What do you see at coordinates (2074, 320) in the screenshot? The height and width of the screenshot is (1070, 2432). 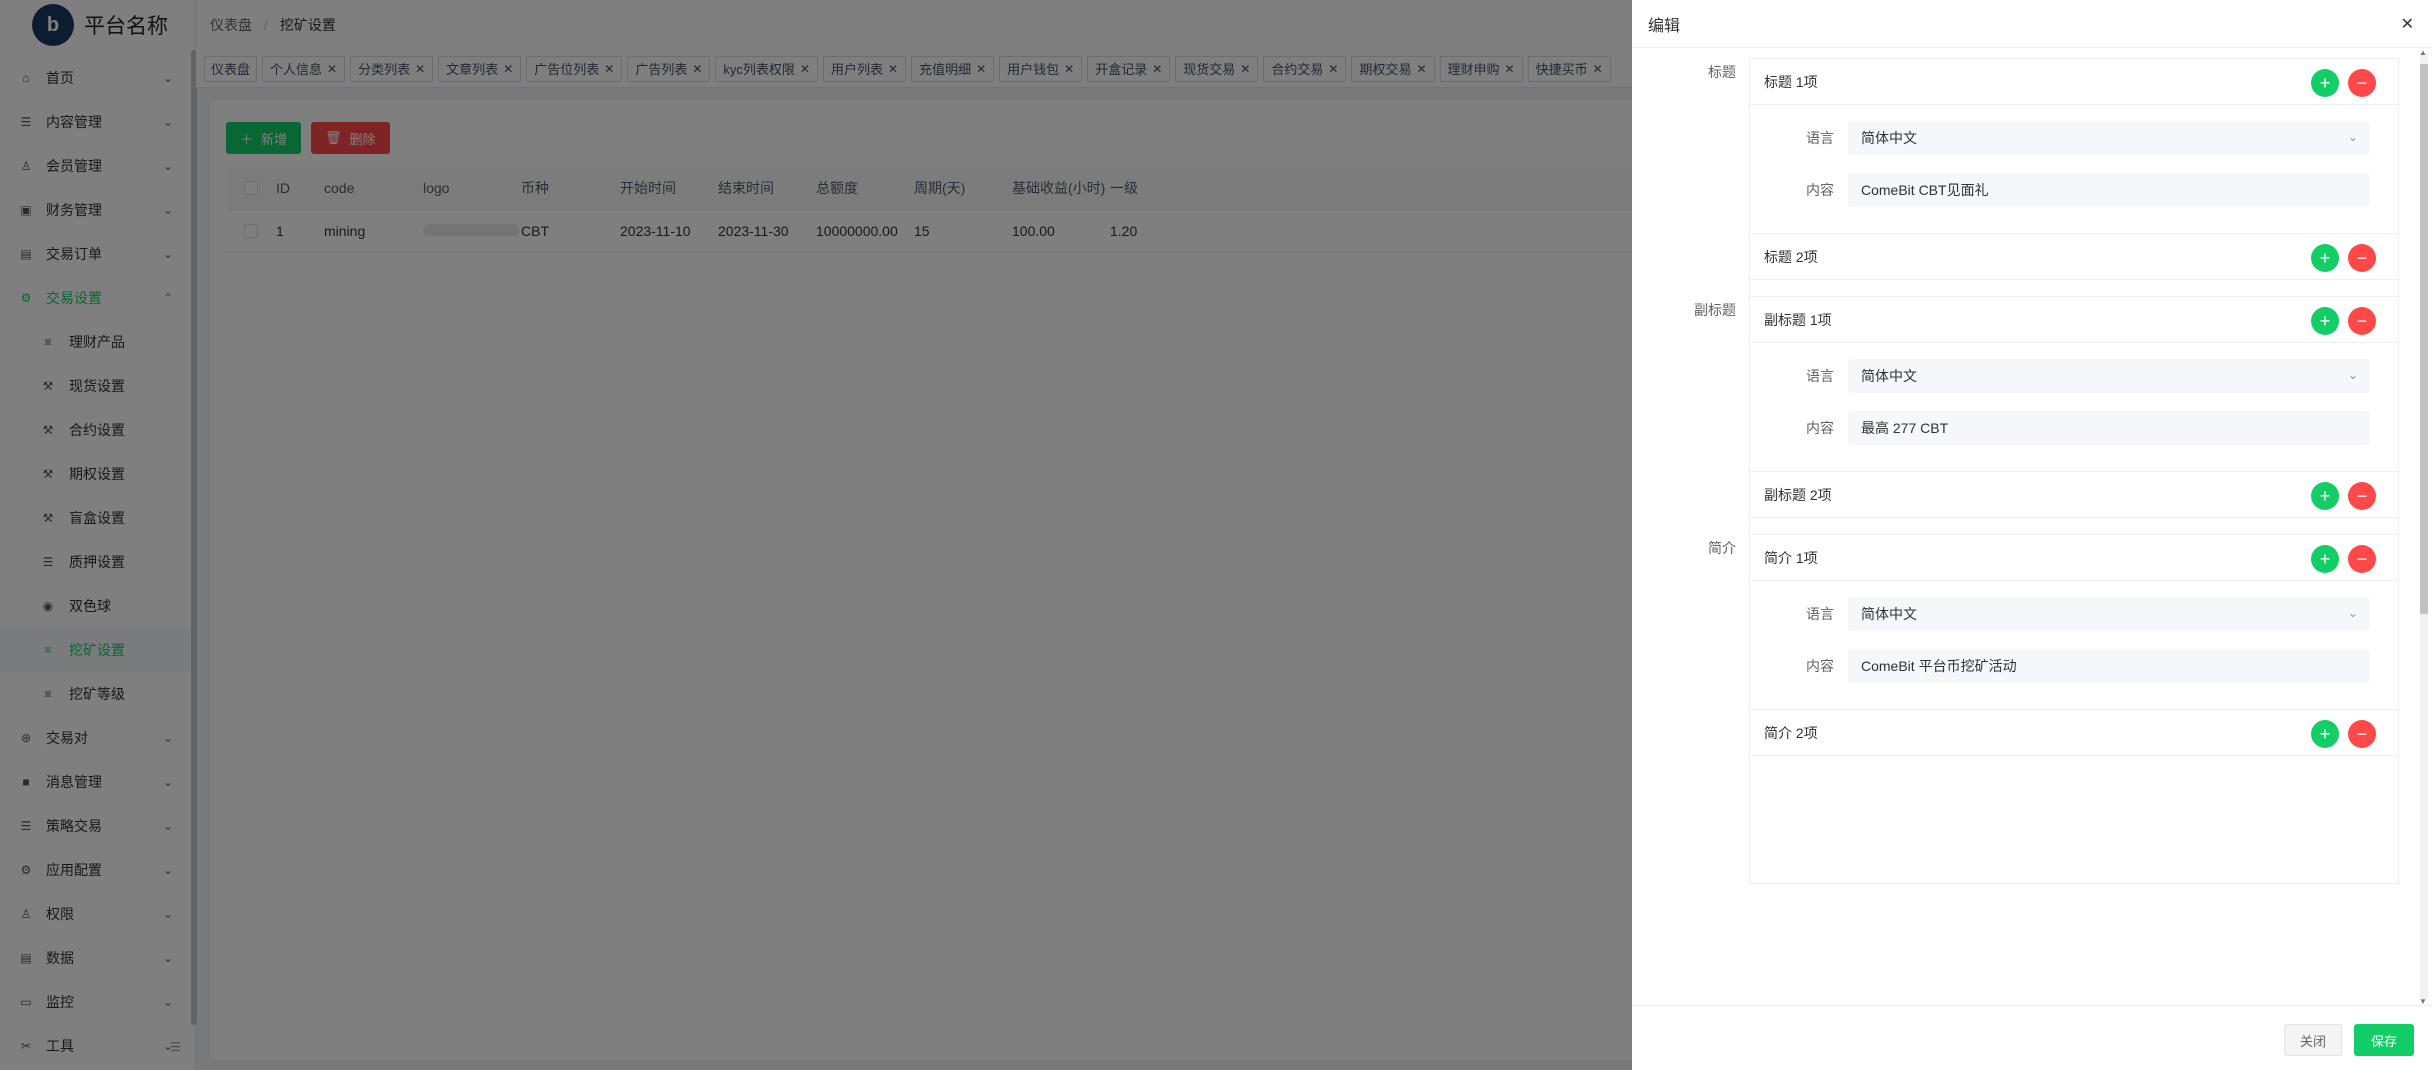 I see `item-title: 副标题 1项` at bounding box center [2074, 320].